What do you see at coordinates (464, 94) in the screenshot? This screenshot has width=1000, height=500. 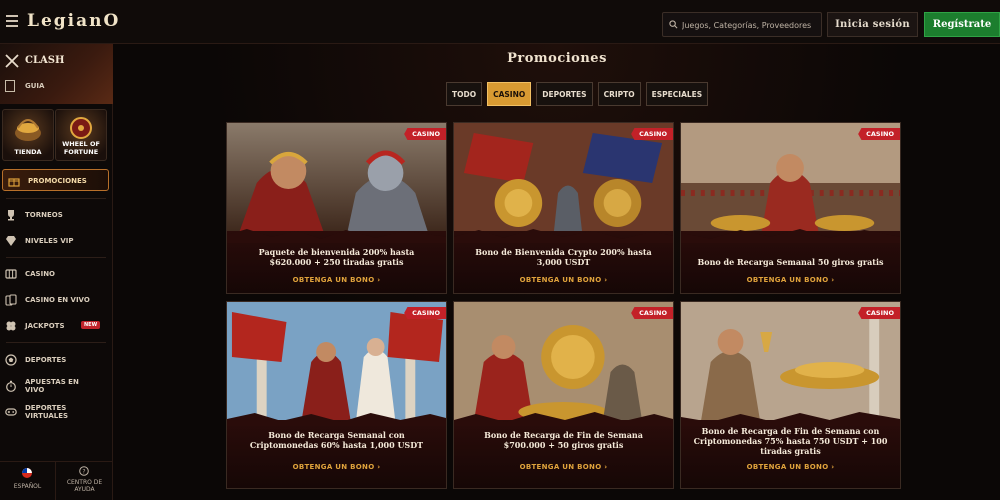 I see `filter-tab-todo: TODO` at bounding box center [464, 94].